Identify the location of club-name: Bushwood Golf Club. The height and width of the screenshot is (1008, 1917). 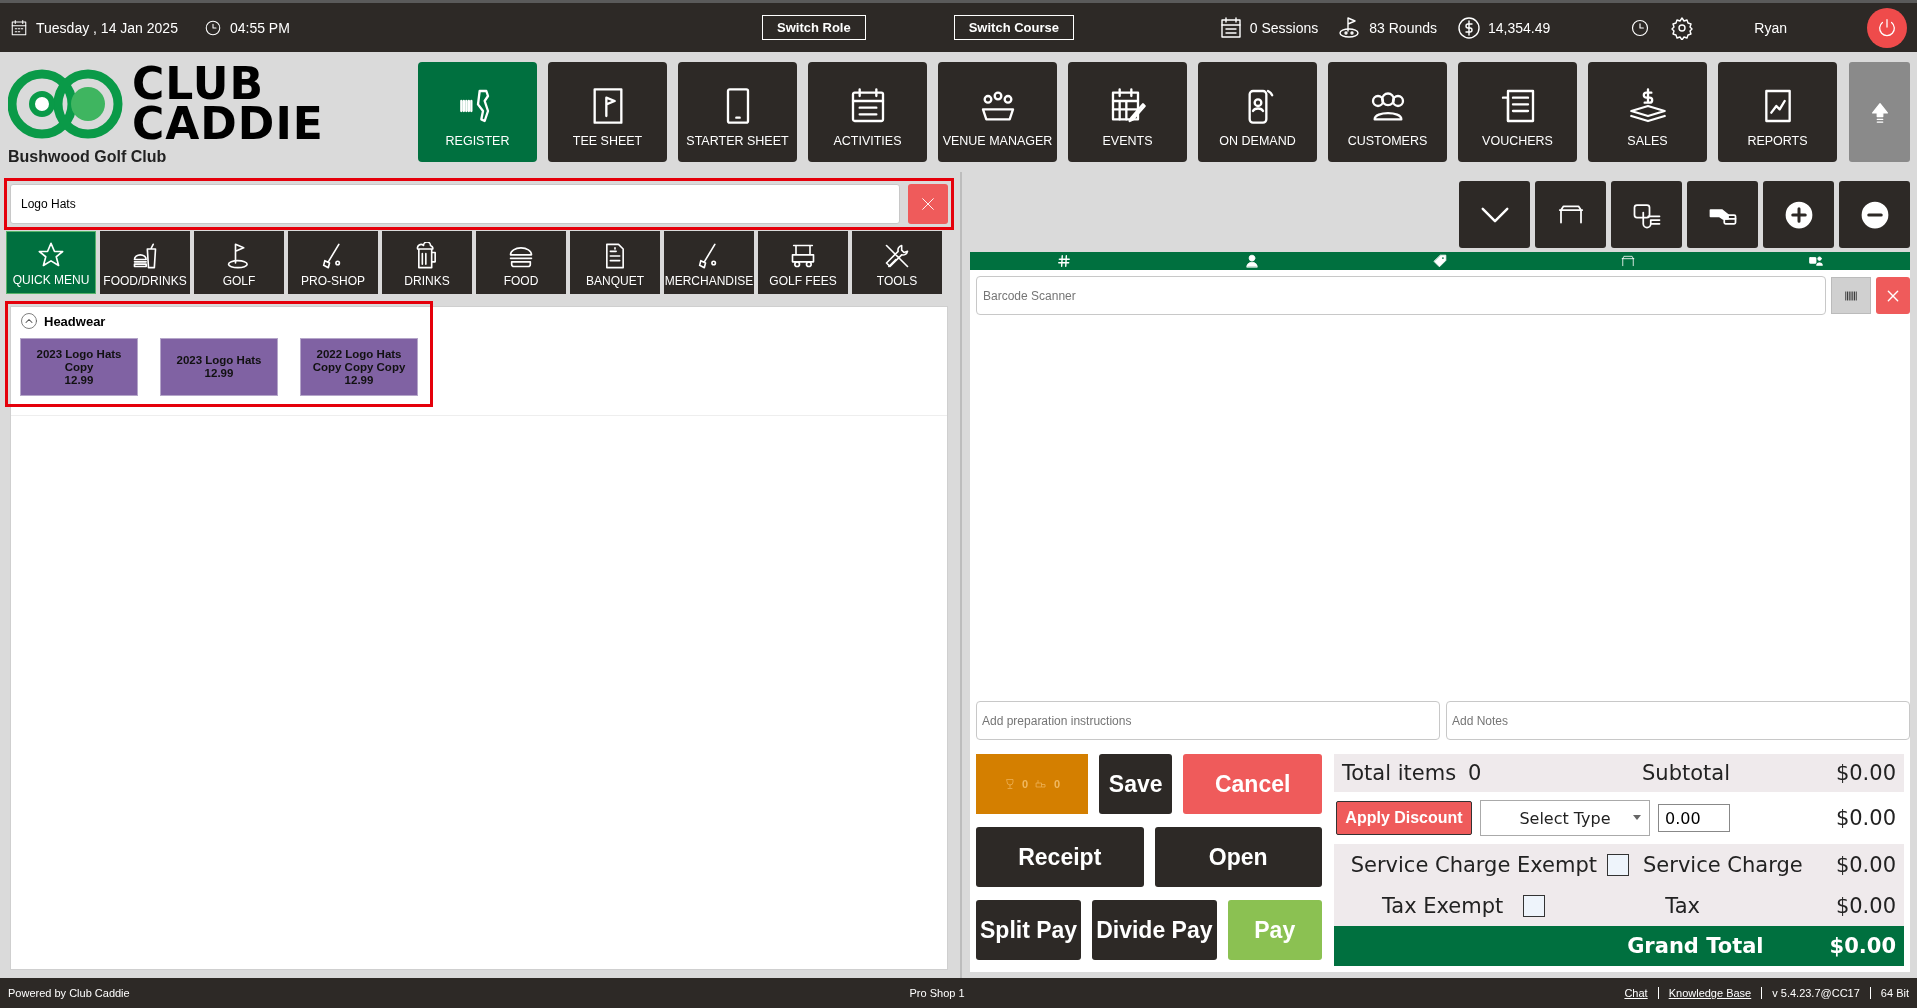
(88, 157).